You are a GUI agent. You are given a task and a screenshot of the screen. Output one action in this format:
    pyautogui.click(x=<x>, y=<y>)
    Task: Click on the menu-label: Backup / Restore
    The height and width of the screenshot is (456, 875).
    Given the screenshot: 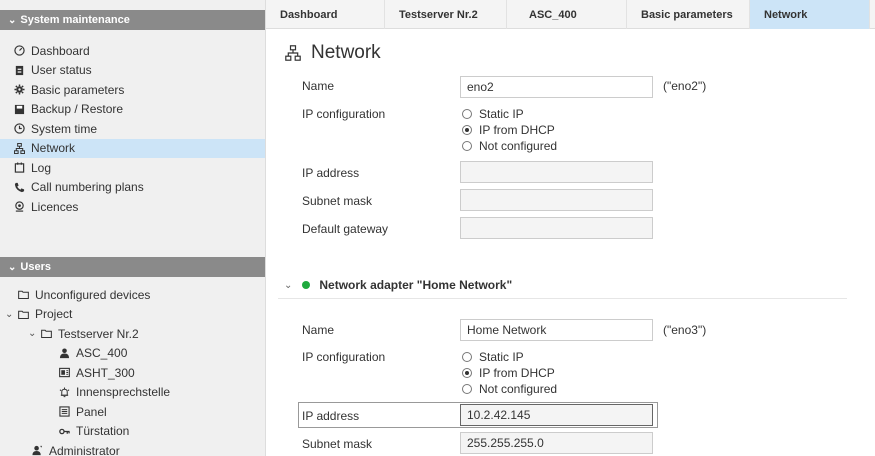 What is the action you would take?
    pyautogui.click(x=77, y=109)
    